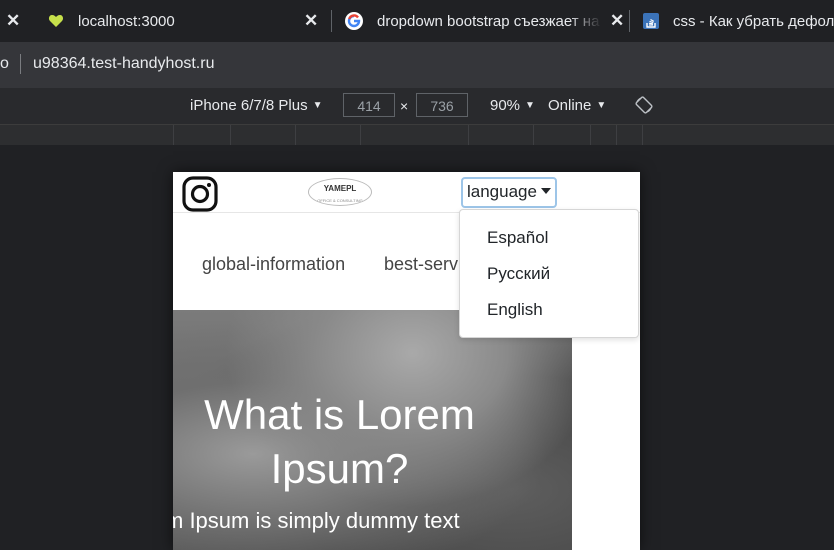 This screenshot has height=550, width=834. Describe the element at coordinates (256, 105) in the screenshot. I see `device-select: iPhone 6/7/8 Plus ▼` at that location.